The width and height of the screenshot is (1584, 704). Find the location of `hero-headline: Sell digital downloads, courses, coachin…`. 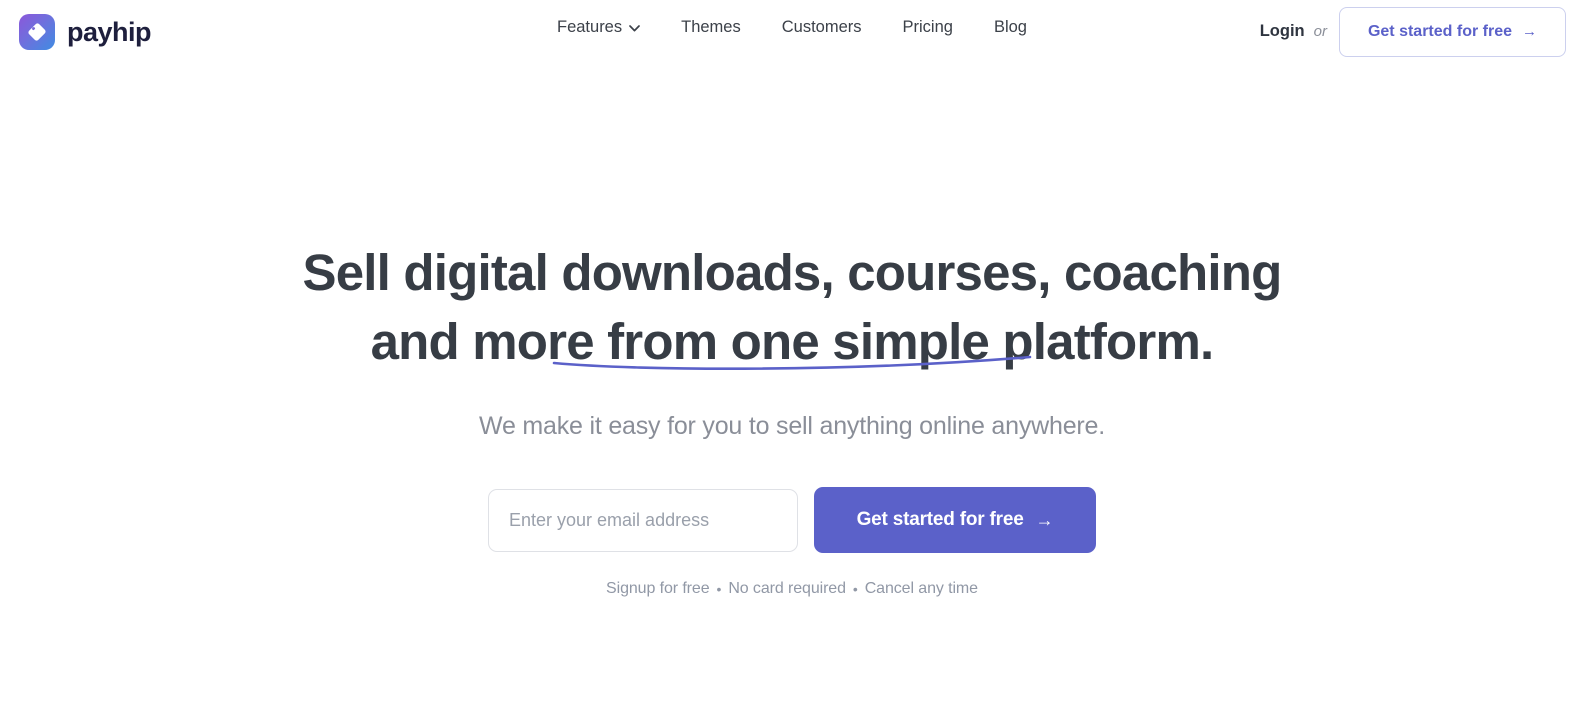

hero-headline: Sell digital downloads, courses, coachin… is located at coordinates (792, 307).